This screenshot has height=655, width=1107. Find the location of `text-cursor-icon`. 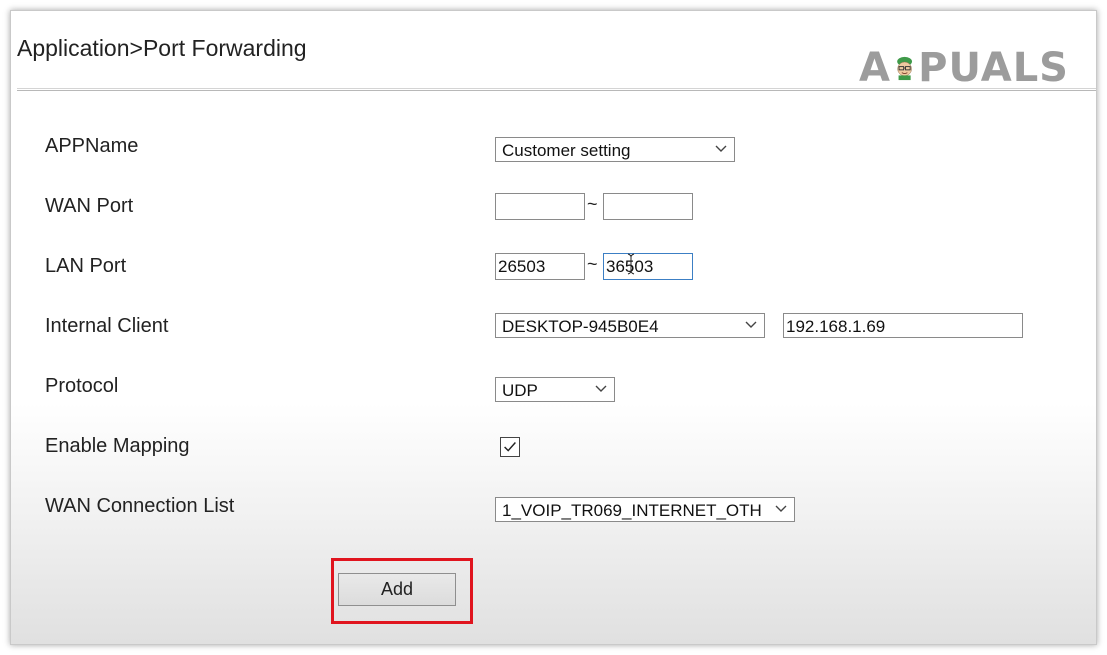

text-cursor-icon is located at coordinates (631, 264).